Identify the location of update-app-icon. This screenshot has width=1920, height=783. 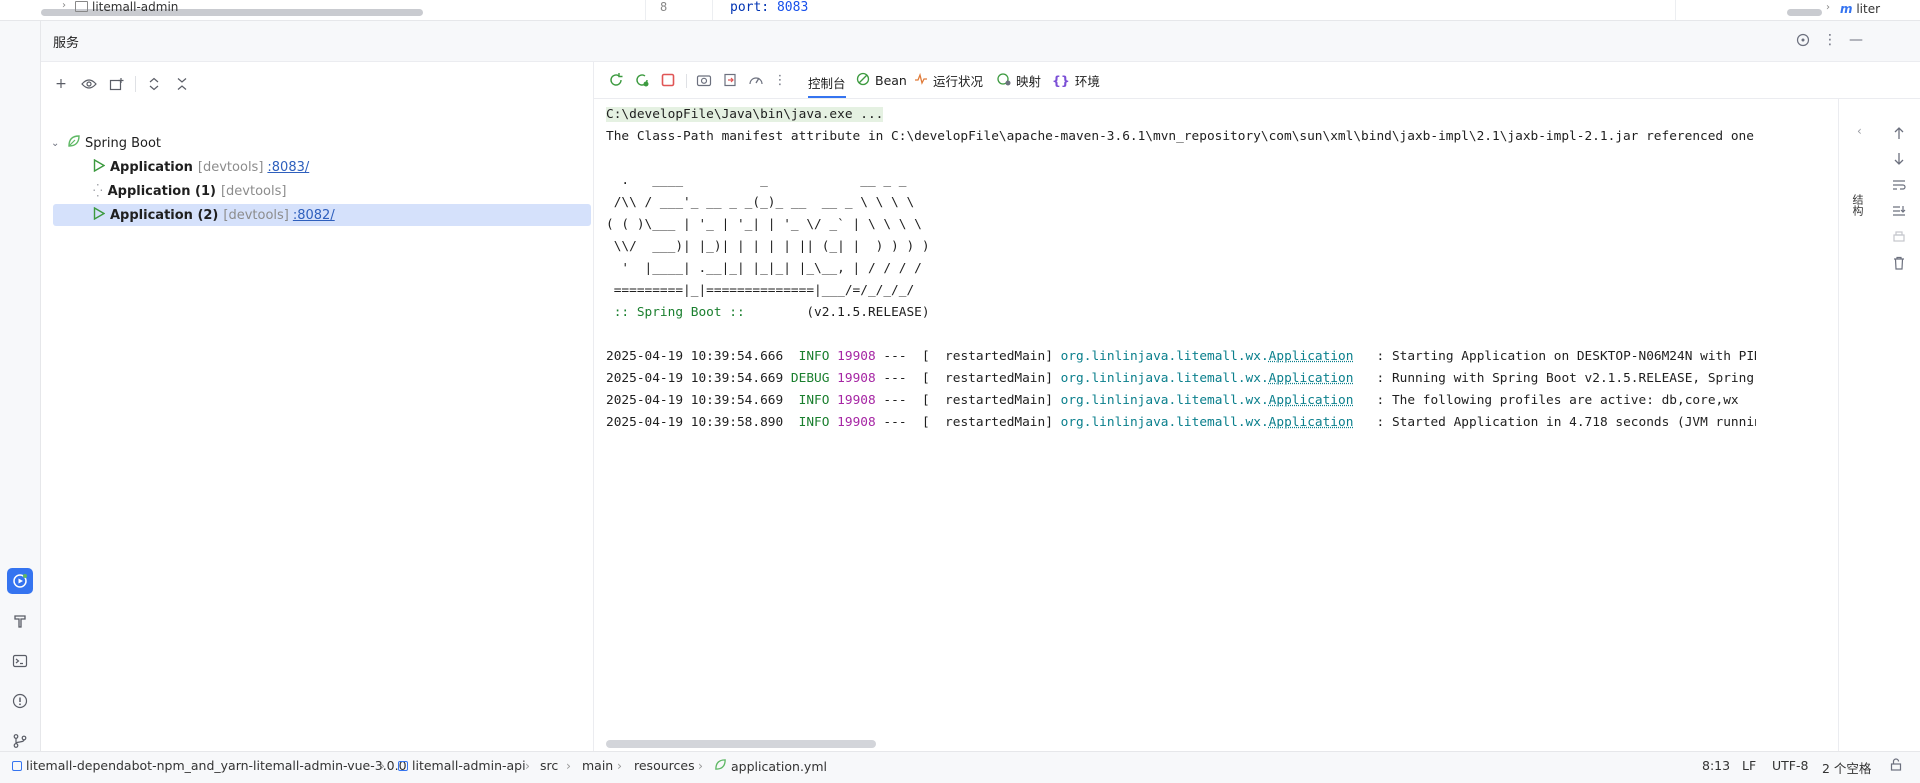
(642, 80).